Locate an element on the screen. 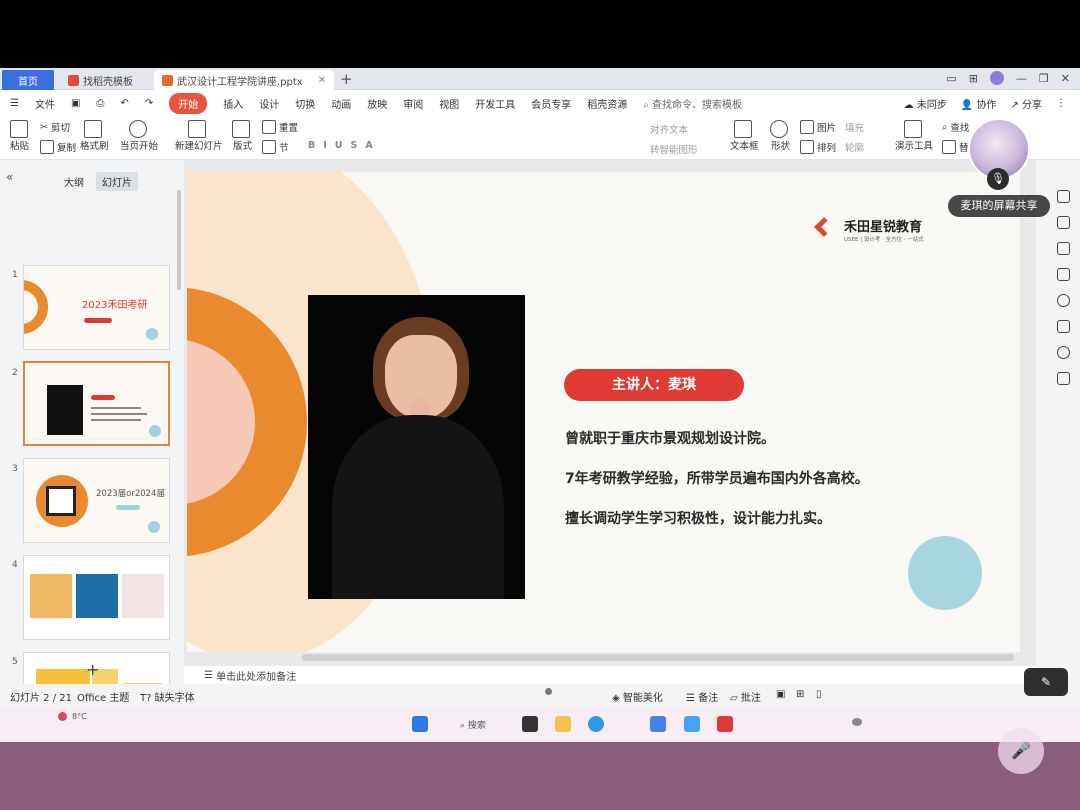 The height and width of the screenshot is (810, 1080). properties-icon is located at coordinates (1063, 222).